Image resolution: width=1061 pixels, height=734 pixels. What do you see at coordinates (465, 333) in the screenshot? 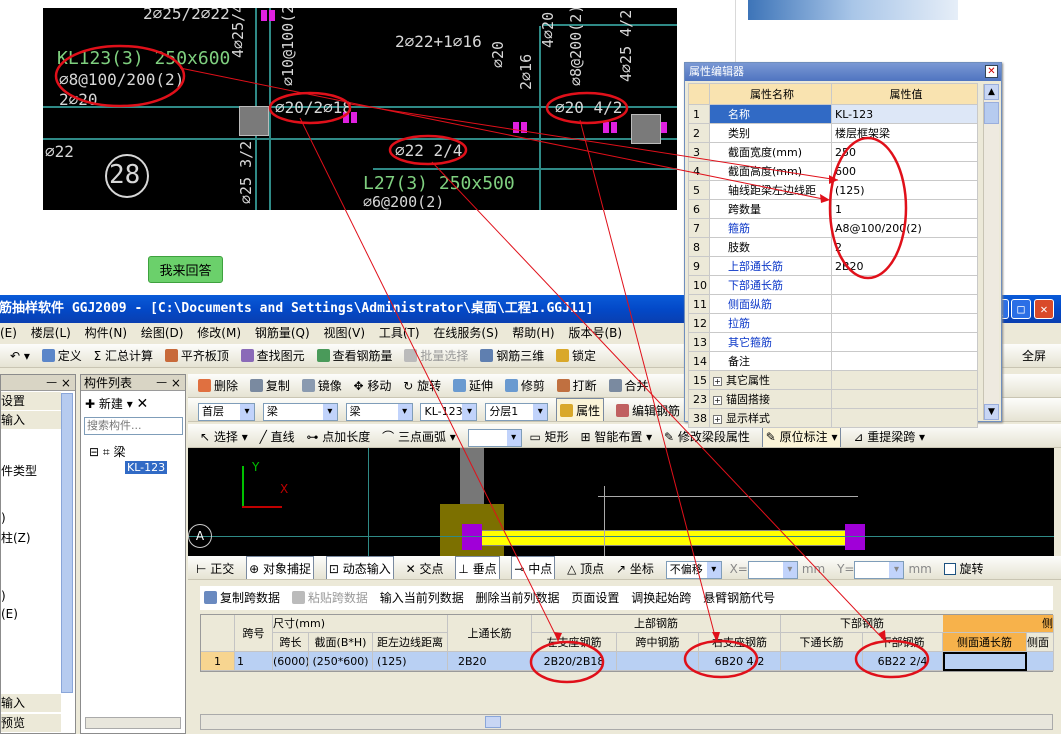
I see `menu-online: 在线服务(S)` at bounding box center [465, 333].